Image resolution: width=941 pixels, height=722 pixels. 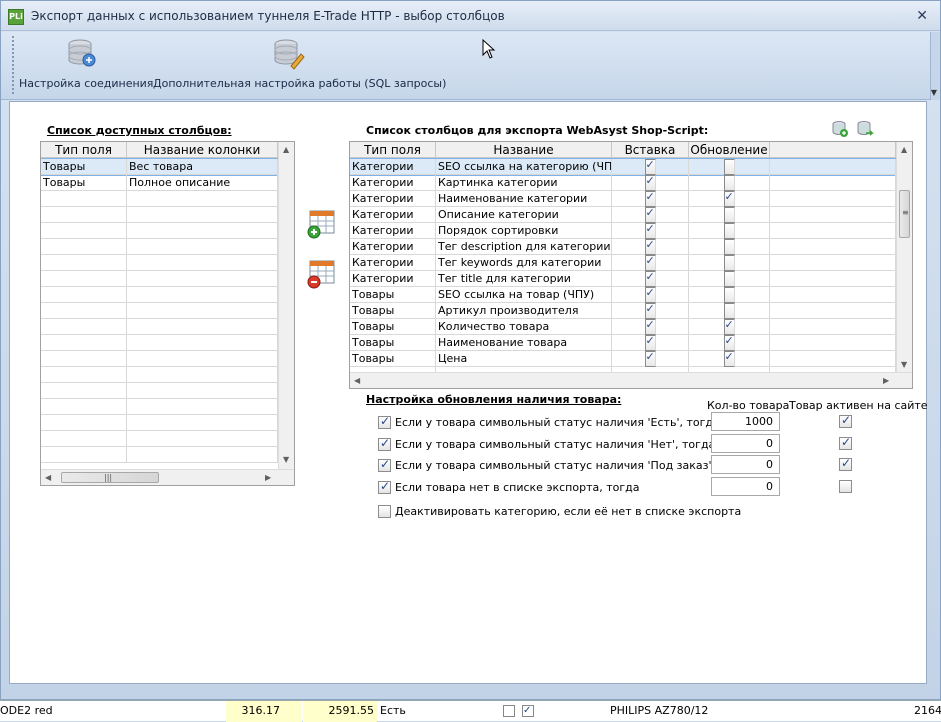 I want to click on toolbar-overflow: ▼, so click(x=935, y=66).